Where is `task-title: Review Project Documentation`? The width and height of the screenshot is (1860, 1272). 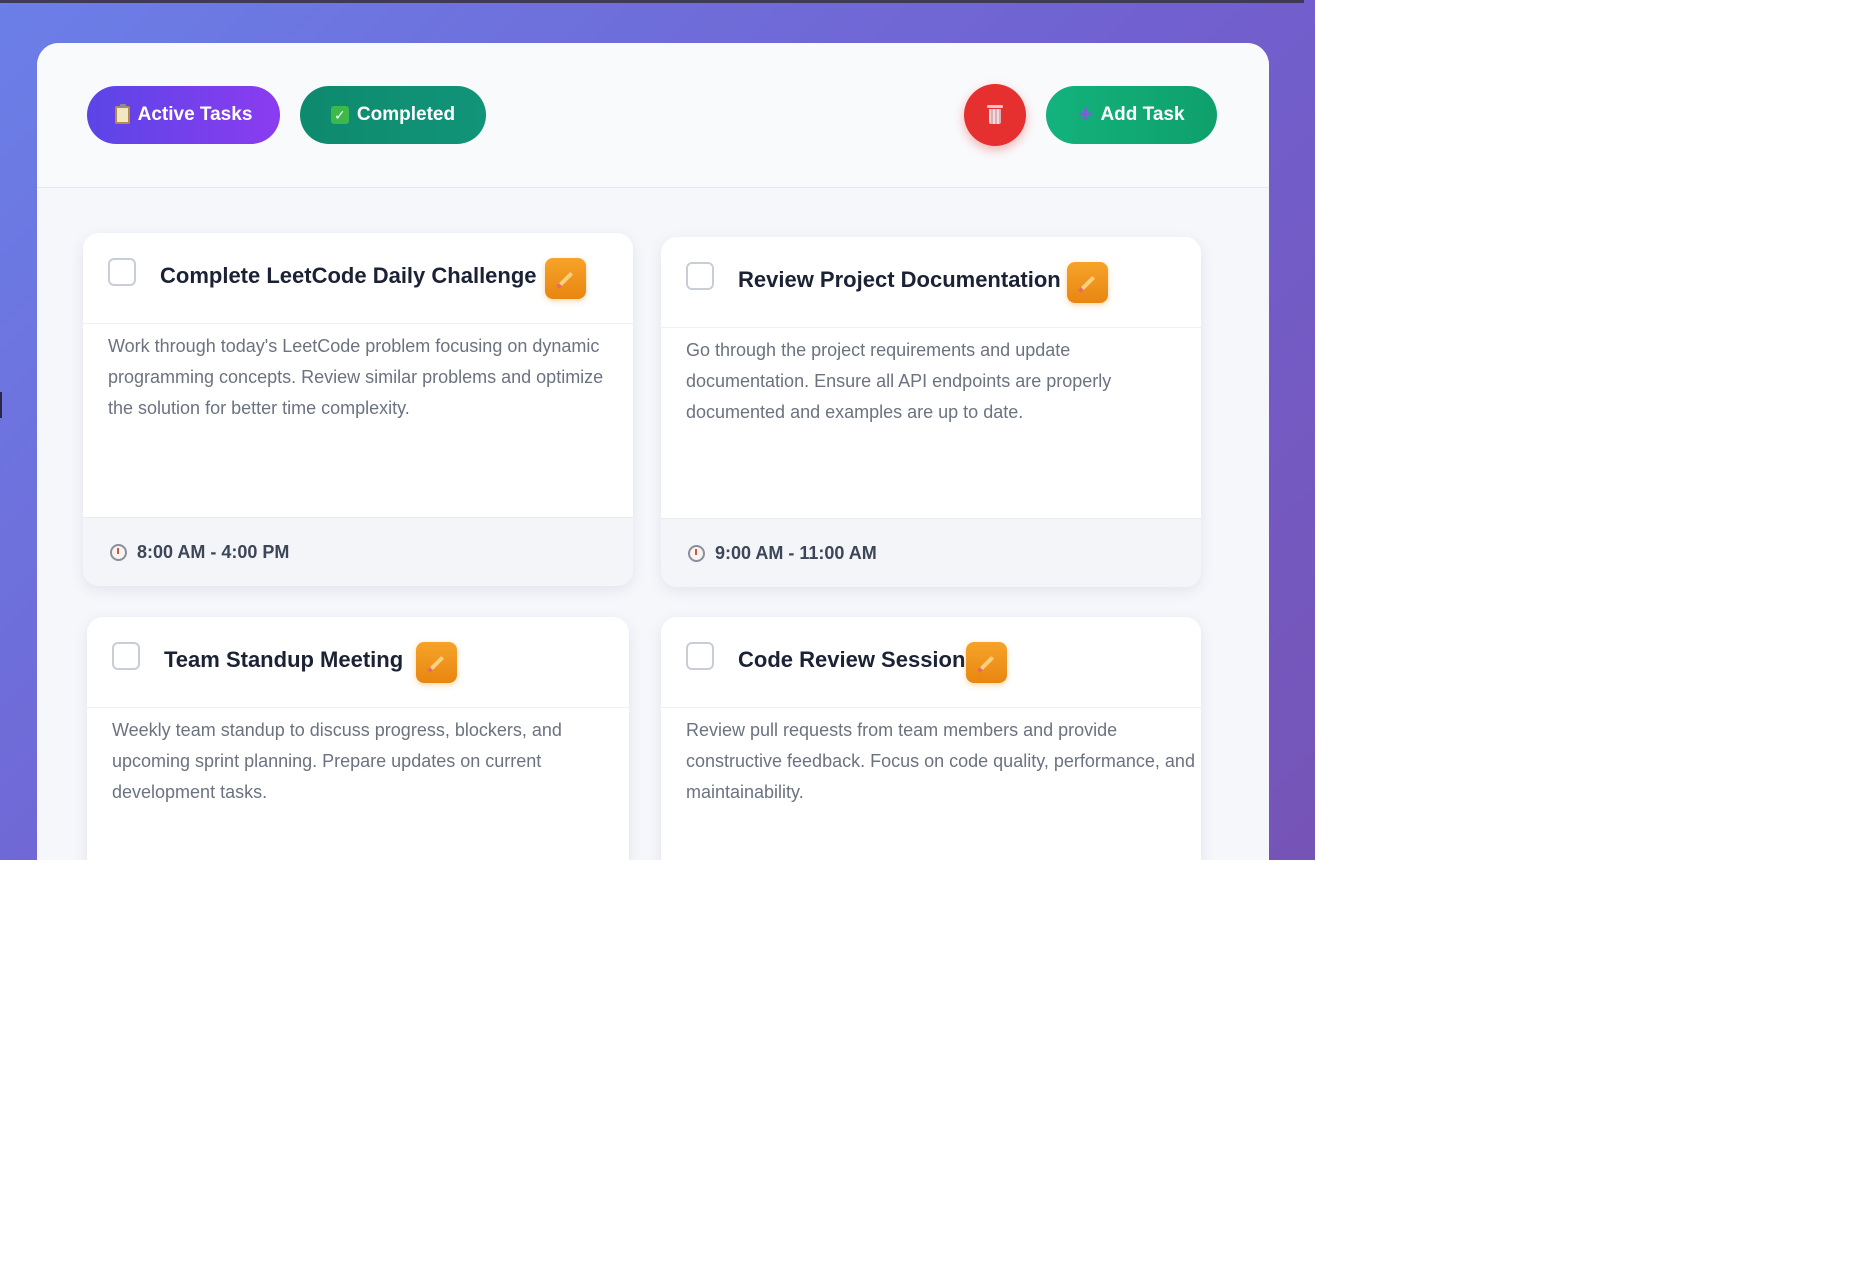 task-title: Review Project Documentation is located at coordinates (899, 279).